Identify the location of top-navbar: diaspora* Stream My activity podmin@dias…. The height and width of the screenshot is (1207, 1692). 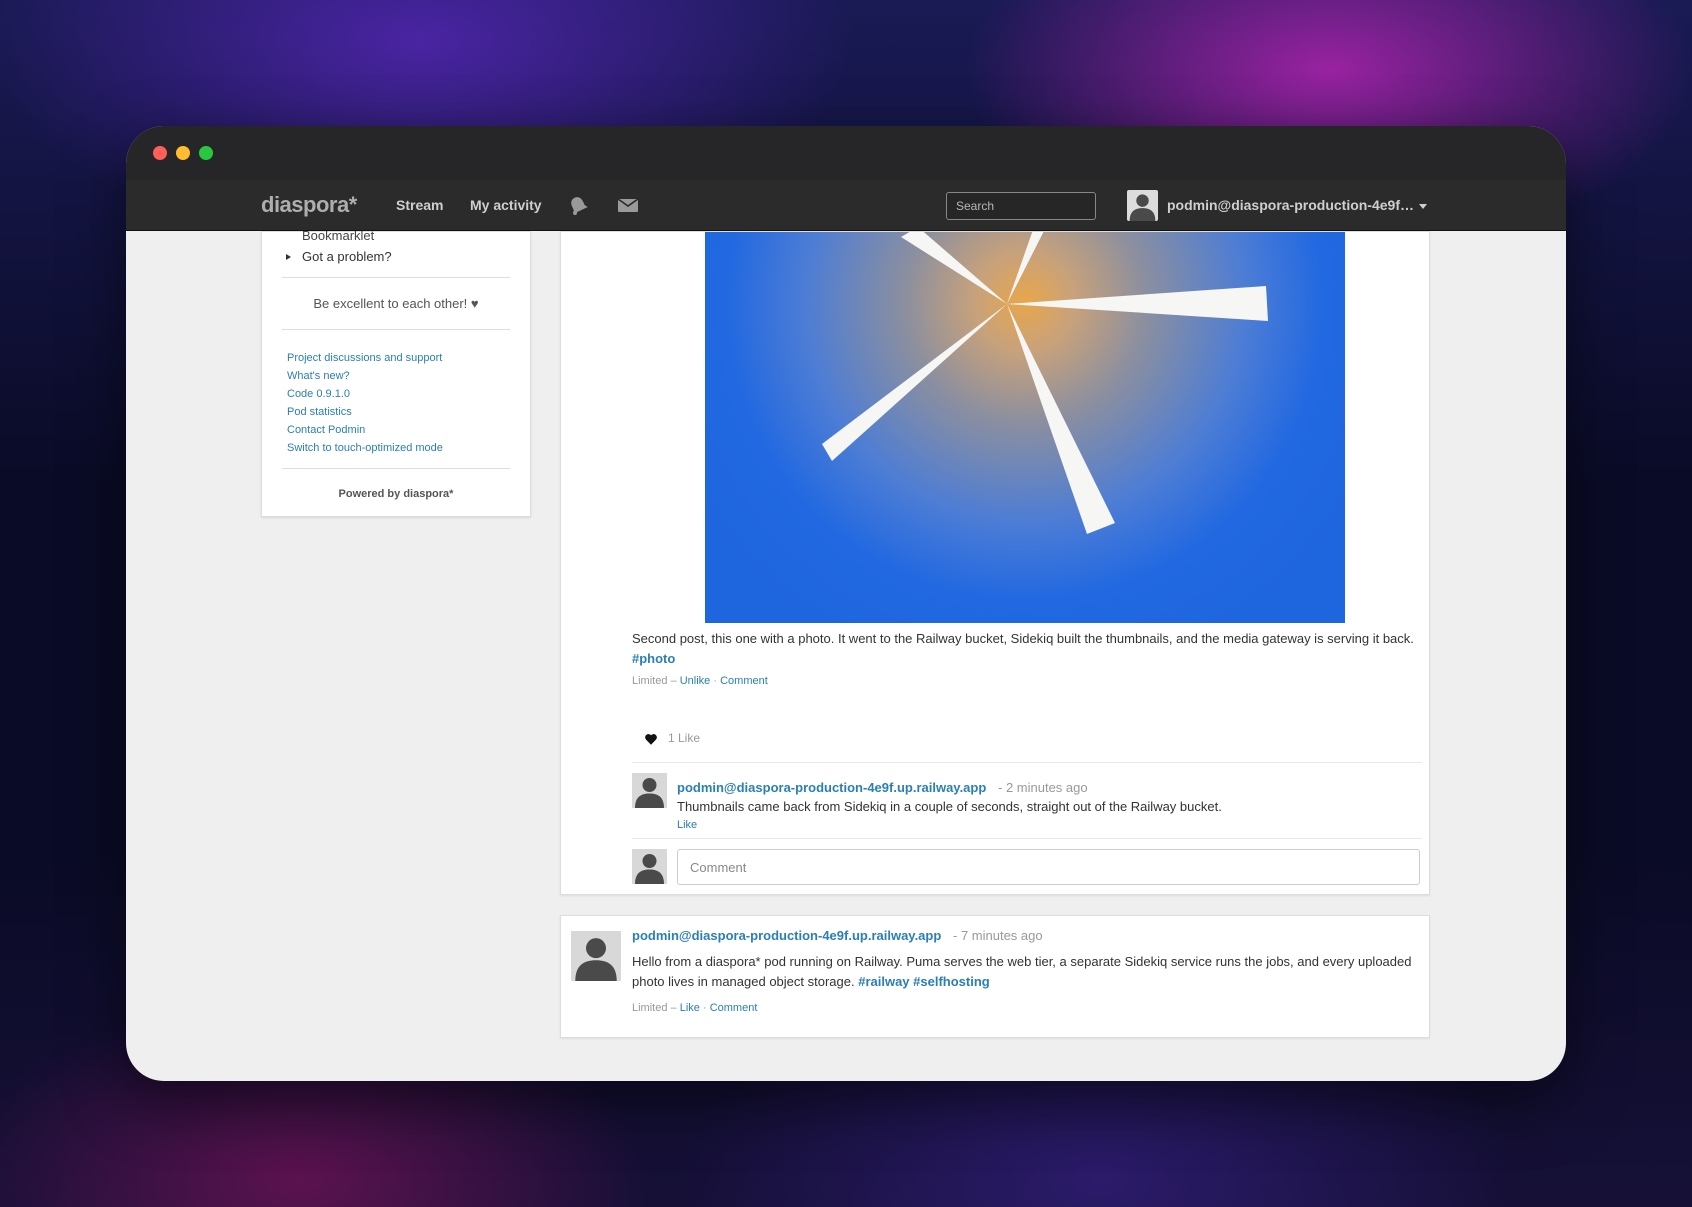
(846, 205).